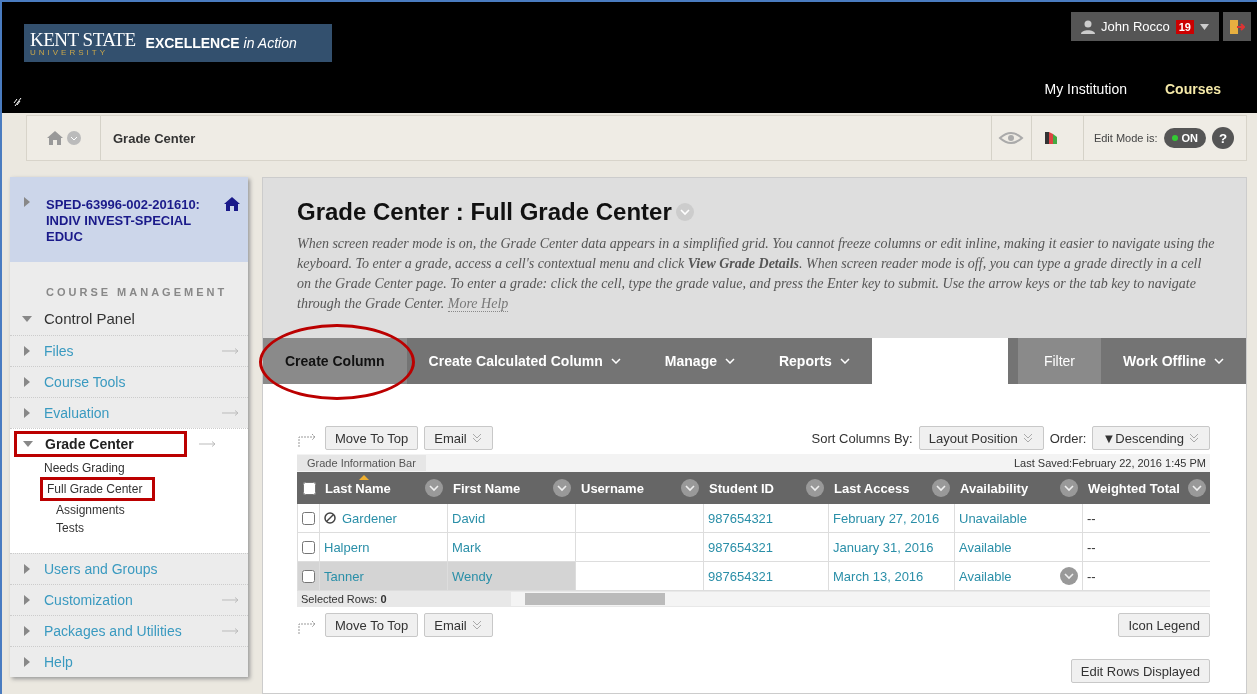 This screenshot has width=1257, height=694. Describe the element at coordinates (1151, 438) in the screenshot. I see `order-dropdown: ▼Descending` at that location.